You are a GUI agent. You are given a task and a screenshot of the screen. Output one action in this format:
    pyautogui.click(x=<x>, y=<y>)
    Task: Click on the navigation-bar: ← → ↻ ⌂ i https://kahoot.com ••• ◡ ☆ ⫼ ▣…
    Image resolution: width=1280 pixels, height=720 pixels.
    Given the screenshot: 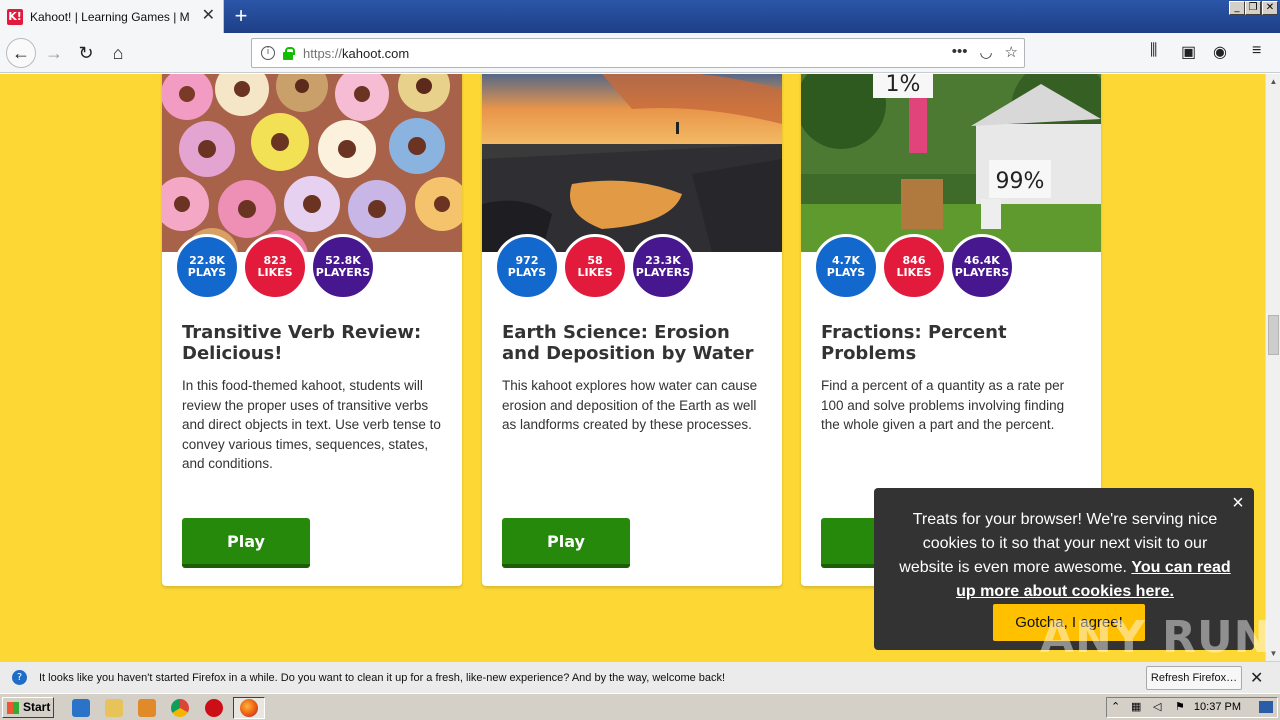 What is the action you would take?
    pyautogui.click(x=640, y=53)
    